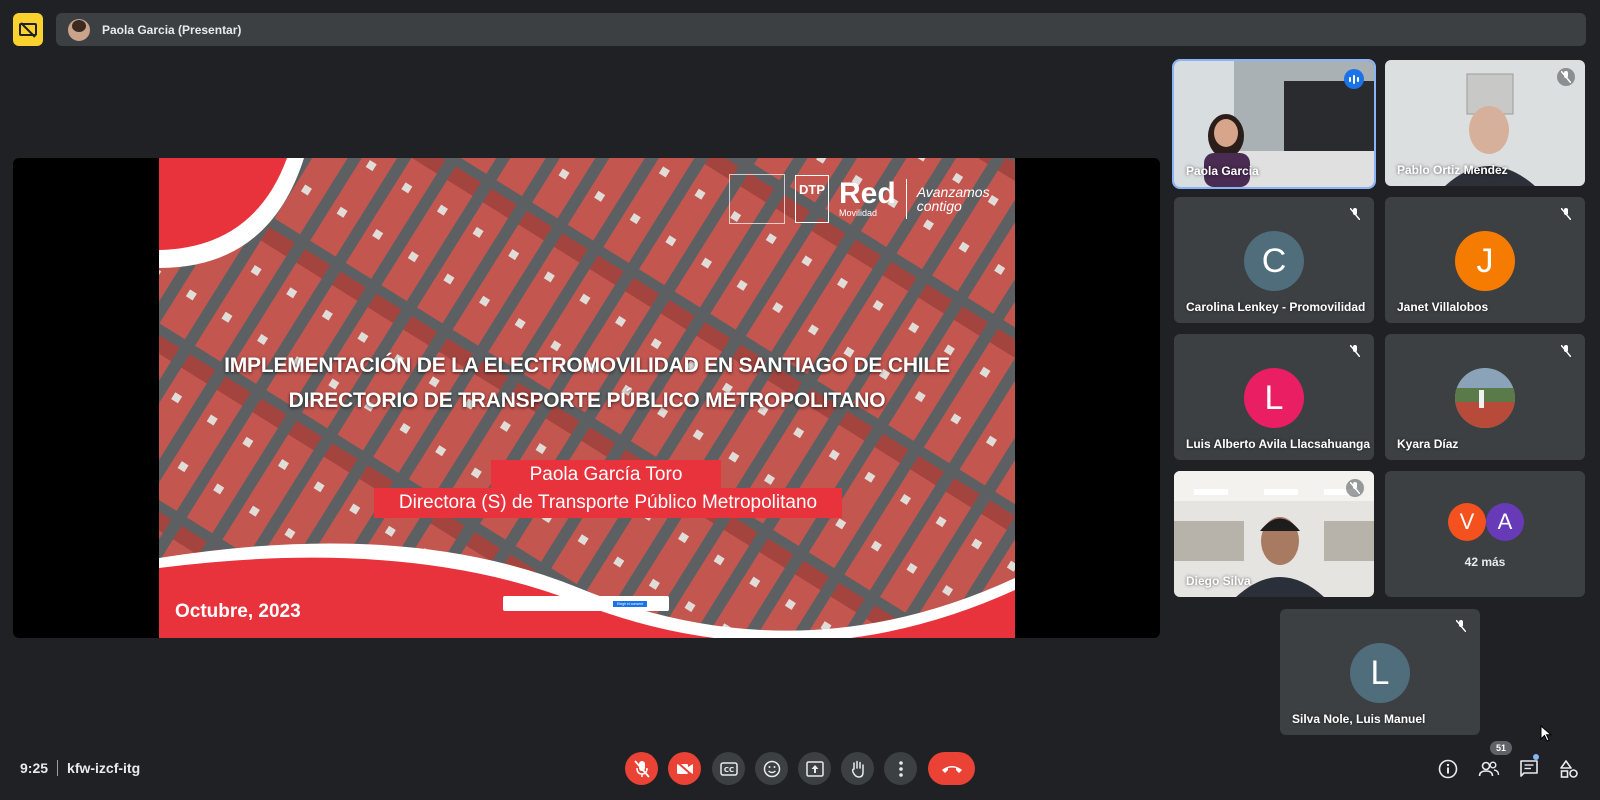 This screenshot has height=800, width=1600. Describe the element at coordinates (1222, 171) in the screenshot. I see `participant-name: Paola Garcia` at that location.